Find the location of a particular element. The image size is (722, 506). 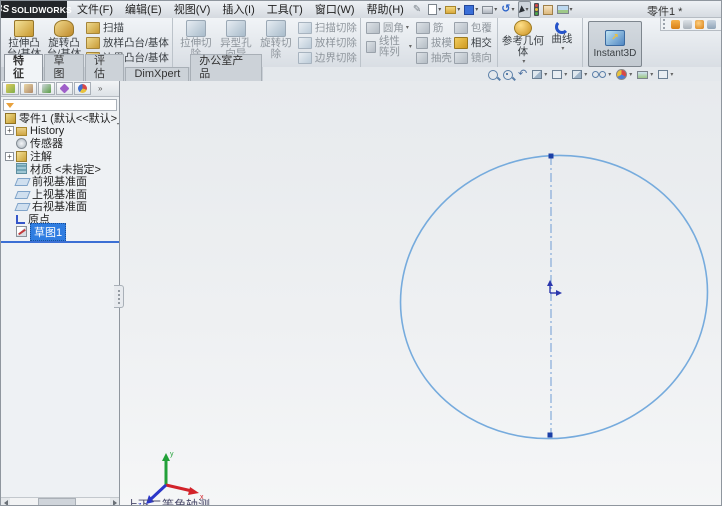

undo-button: ↺ ▾ is located at coordinates (507, 9).